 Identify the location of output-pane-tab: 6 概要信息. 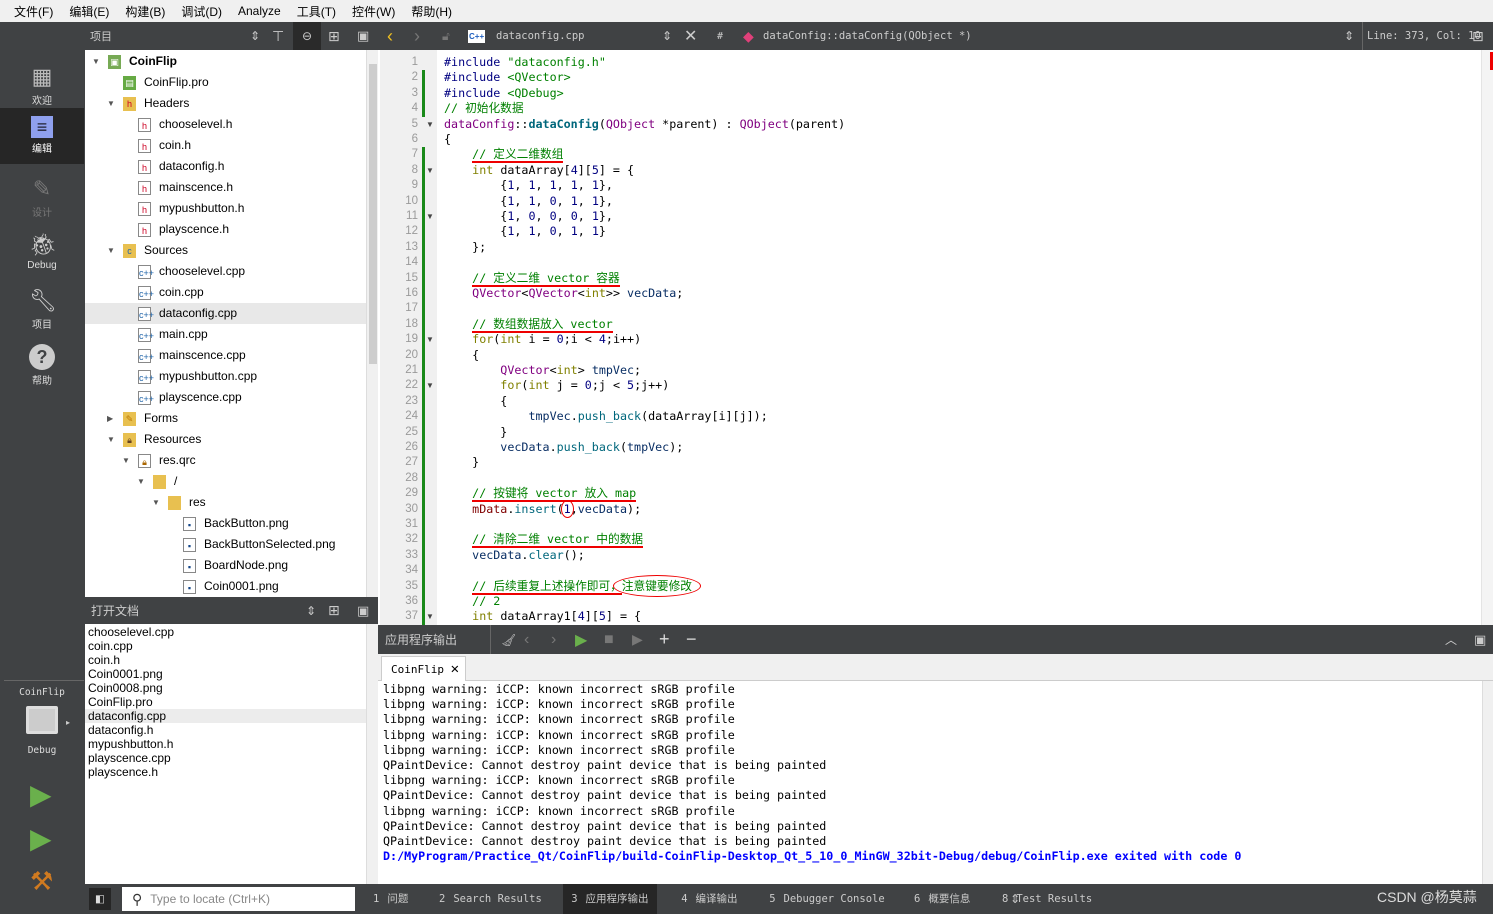
(942, 899).